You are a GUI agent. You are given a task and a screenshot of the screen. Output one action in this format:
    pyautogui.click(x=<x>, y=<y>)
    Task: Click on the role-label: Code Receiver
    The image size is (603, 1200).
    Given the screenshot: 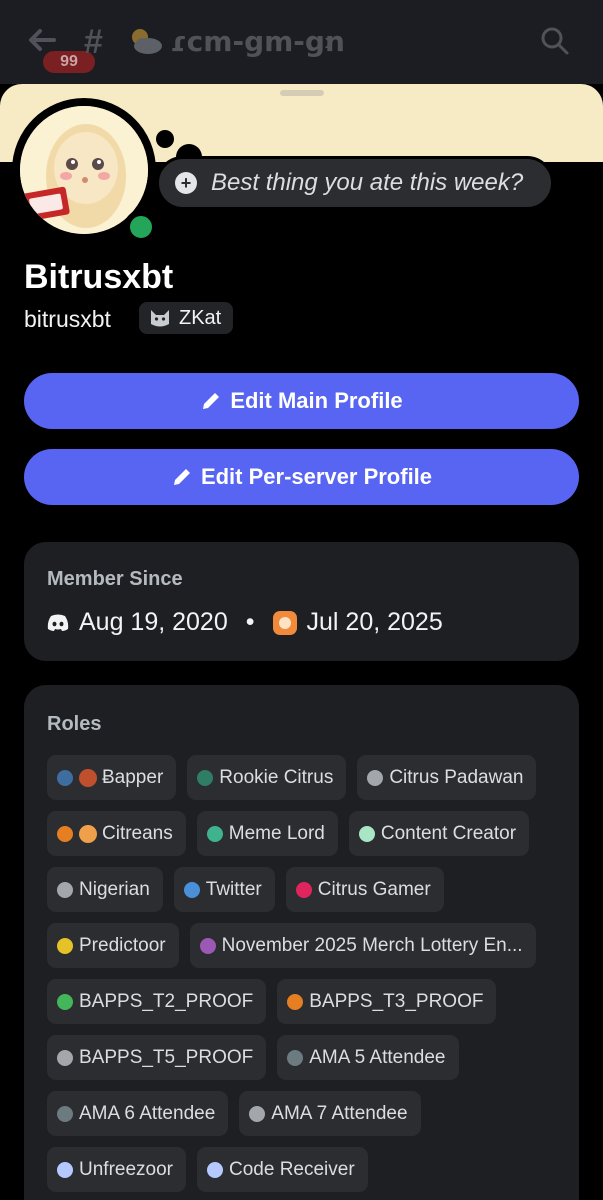 What is the action you would take?
    pyautogui.click(x=292, y=1169)
    